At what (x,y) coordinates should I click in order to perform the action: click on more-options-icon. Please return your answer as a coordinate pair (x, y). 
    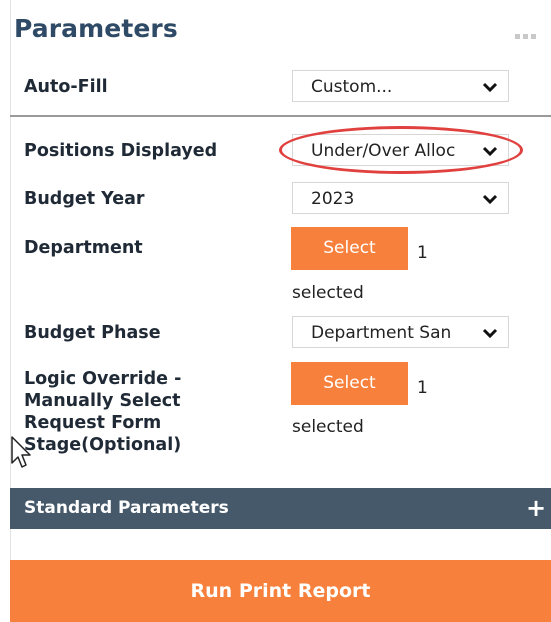
    Looking at the image, I should click on (528, 31).